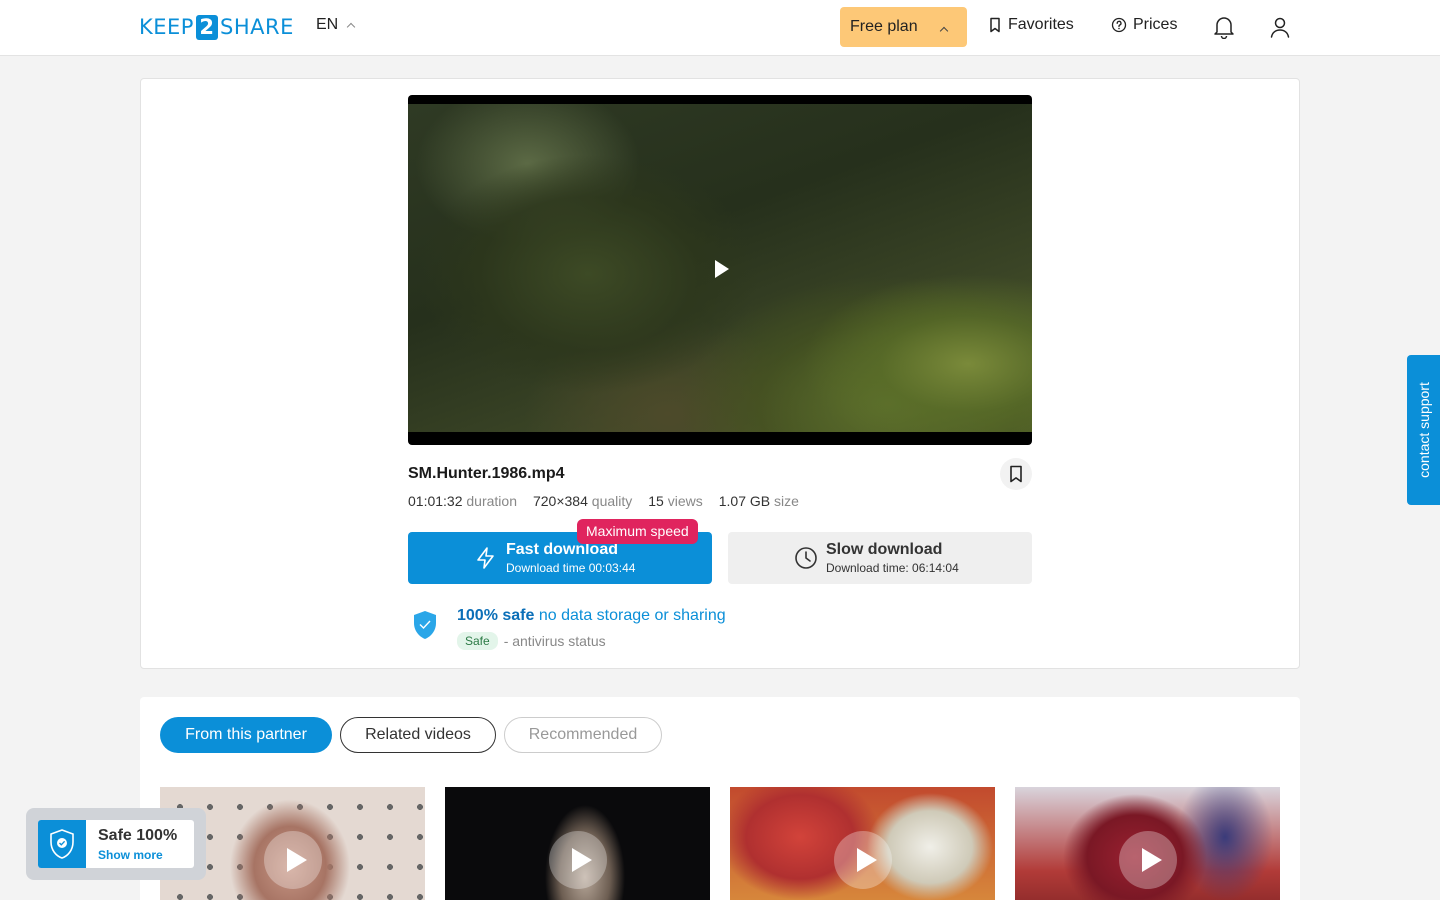 The width and height of the screenshot is (1440, 900). Describe the element at coordinates (632, 615) in the screenshot. I see `safety-rest-text: no data storage or sharing` at that location.